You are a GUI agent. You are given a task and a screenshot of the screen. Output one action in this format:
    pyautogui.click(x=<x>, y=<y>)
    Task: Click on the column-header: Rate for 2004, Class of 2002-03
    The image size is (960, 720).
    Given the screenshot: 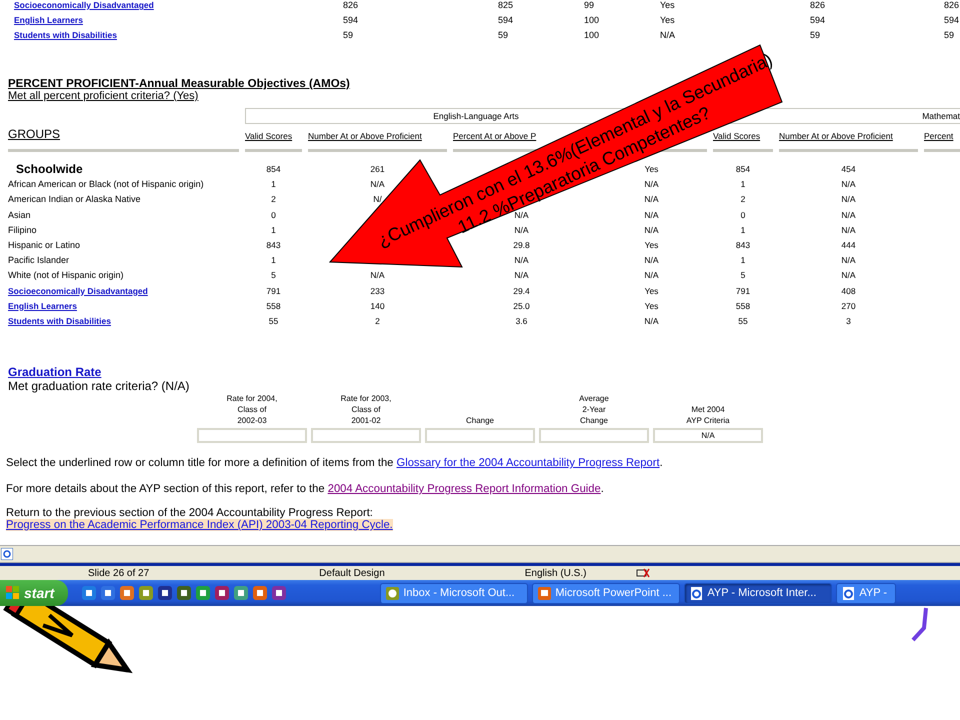 What is the action you would take?
    pyautogui.click(x=252, y=409)
    